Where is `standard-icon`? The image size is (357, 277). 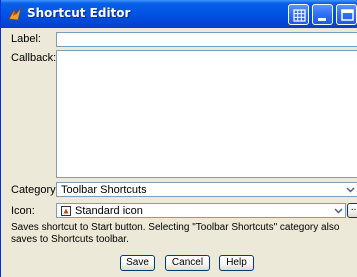 standard-icon is located at coordinates (66, 211).